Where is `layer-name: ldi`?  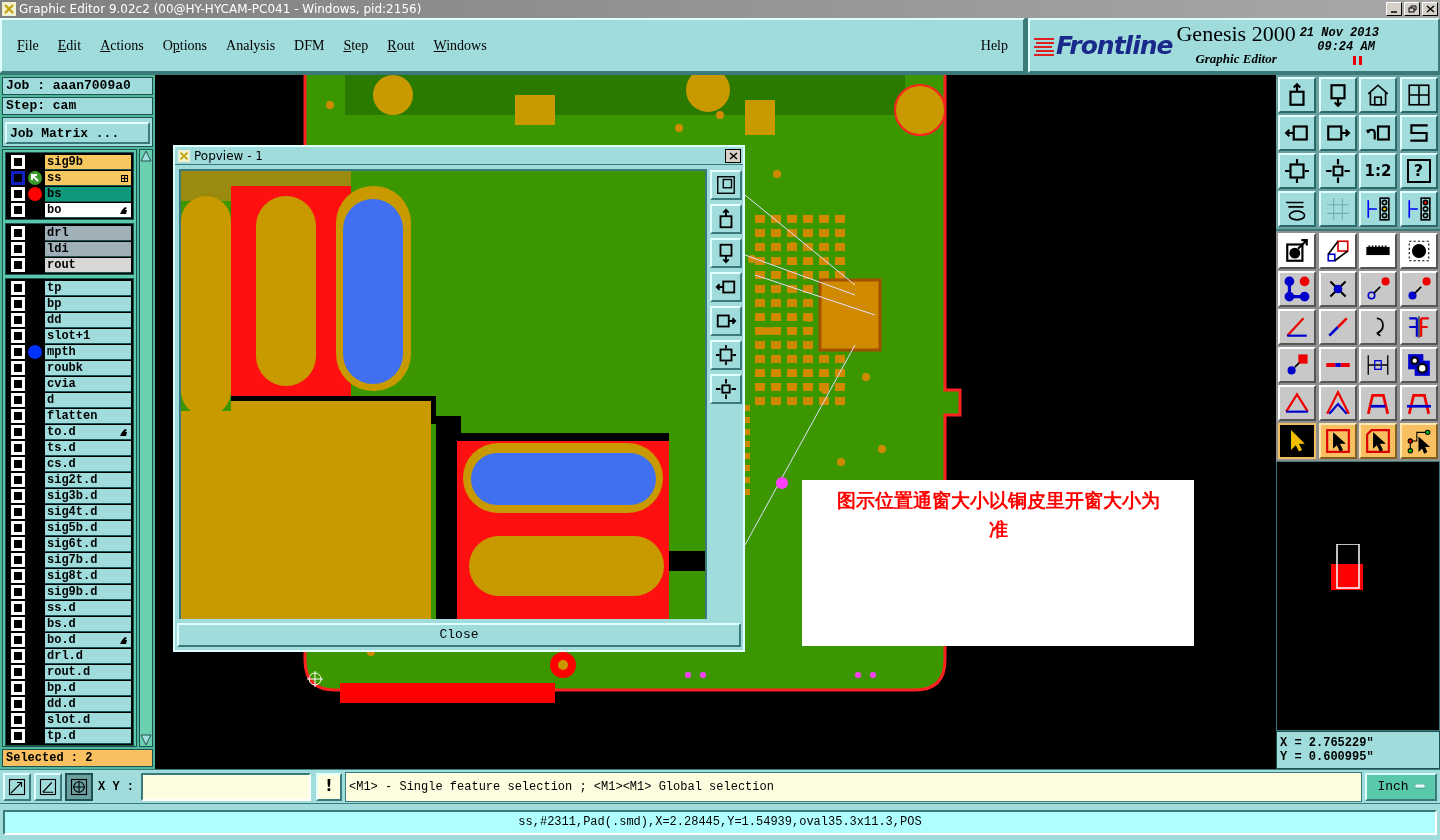 layer-name: ldi is located at coordinates (88, 249).